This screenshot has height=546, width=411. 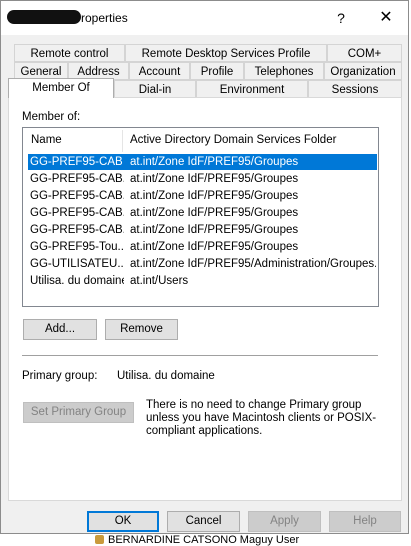 I want to click on user-icon, so click(x=99, y=539).